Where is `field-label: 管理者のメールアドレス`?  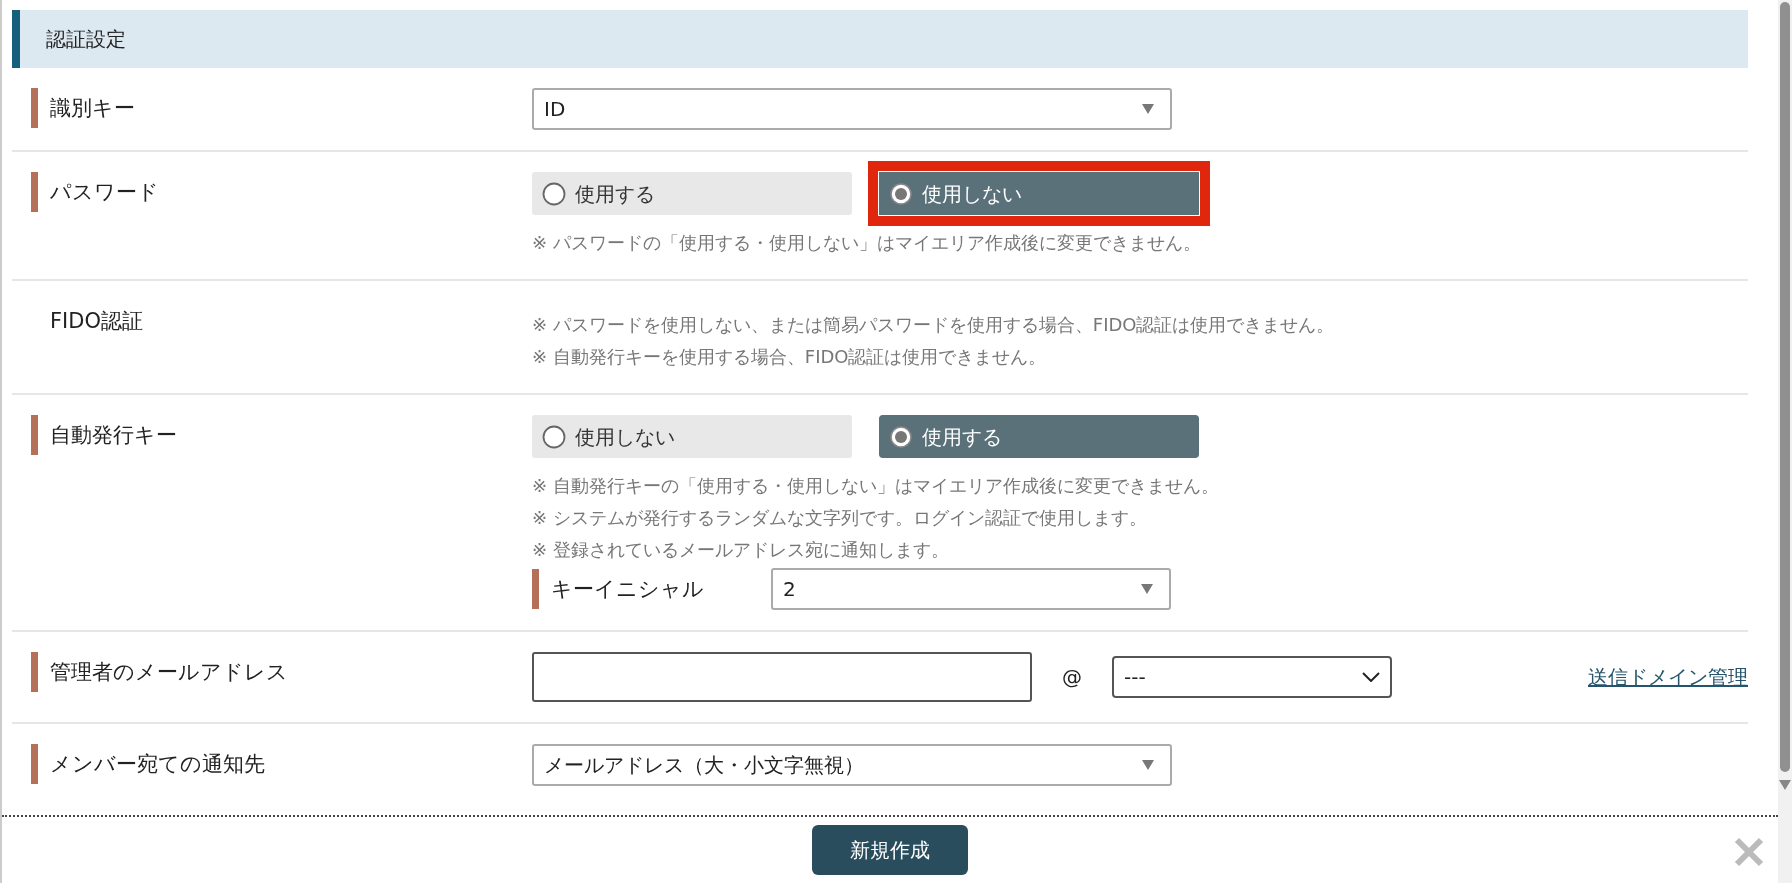 field-label: 管理者のメールアドレス is located at coordinates (159, 672).